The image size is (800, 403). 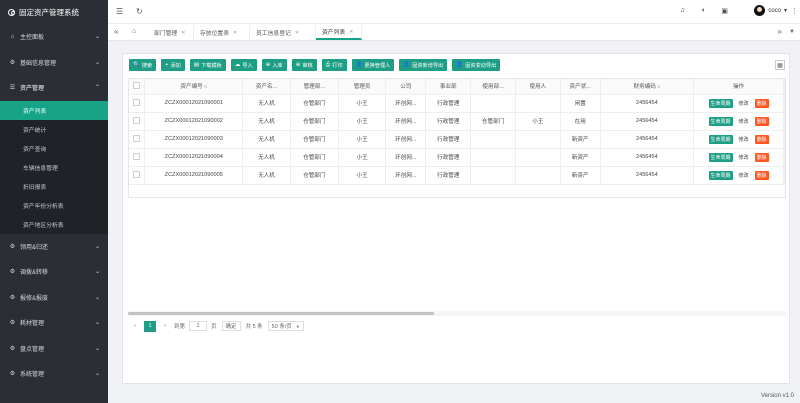 What do you see at coordinates (150, 326) in the screenshot?
I see `page-current: 1` at bounding box center [150, 326].